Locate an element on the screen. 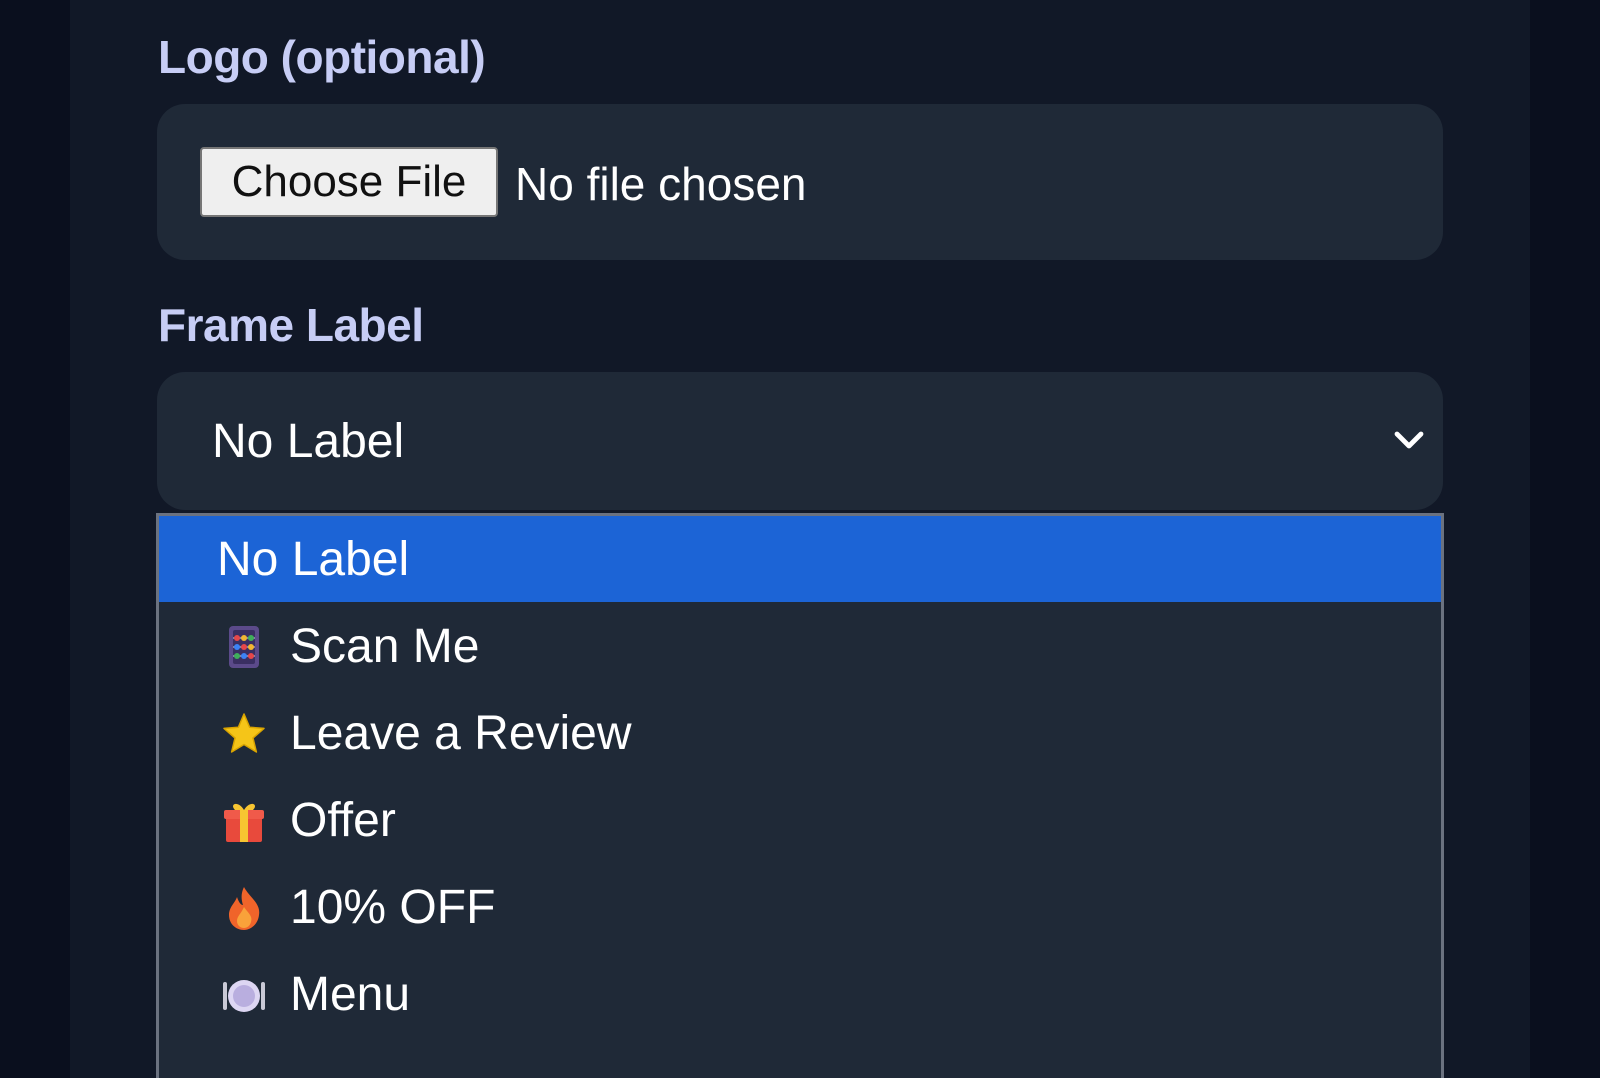  option-label: Scan Me is located at coordinates (385, 646).